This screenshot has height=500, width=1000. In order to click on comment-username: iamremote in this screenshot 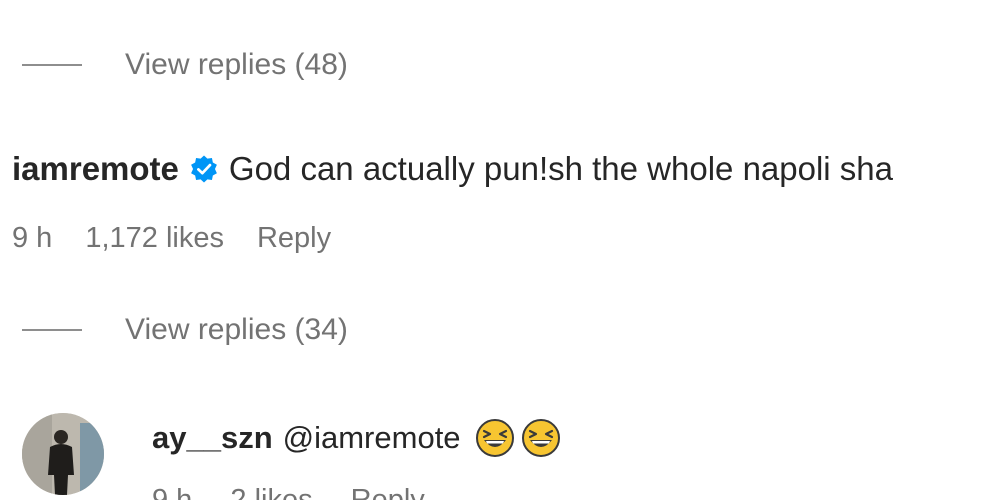, I will do `click(95, 169)`.